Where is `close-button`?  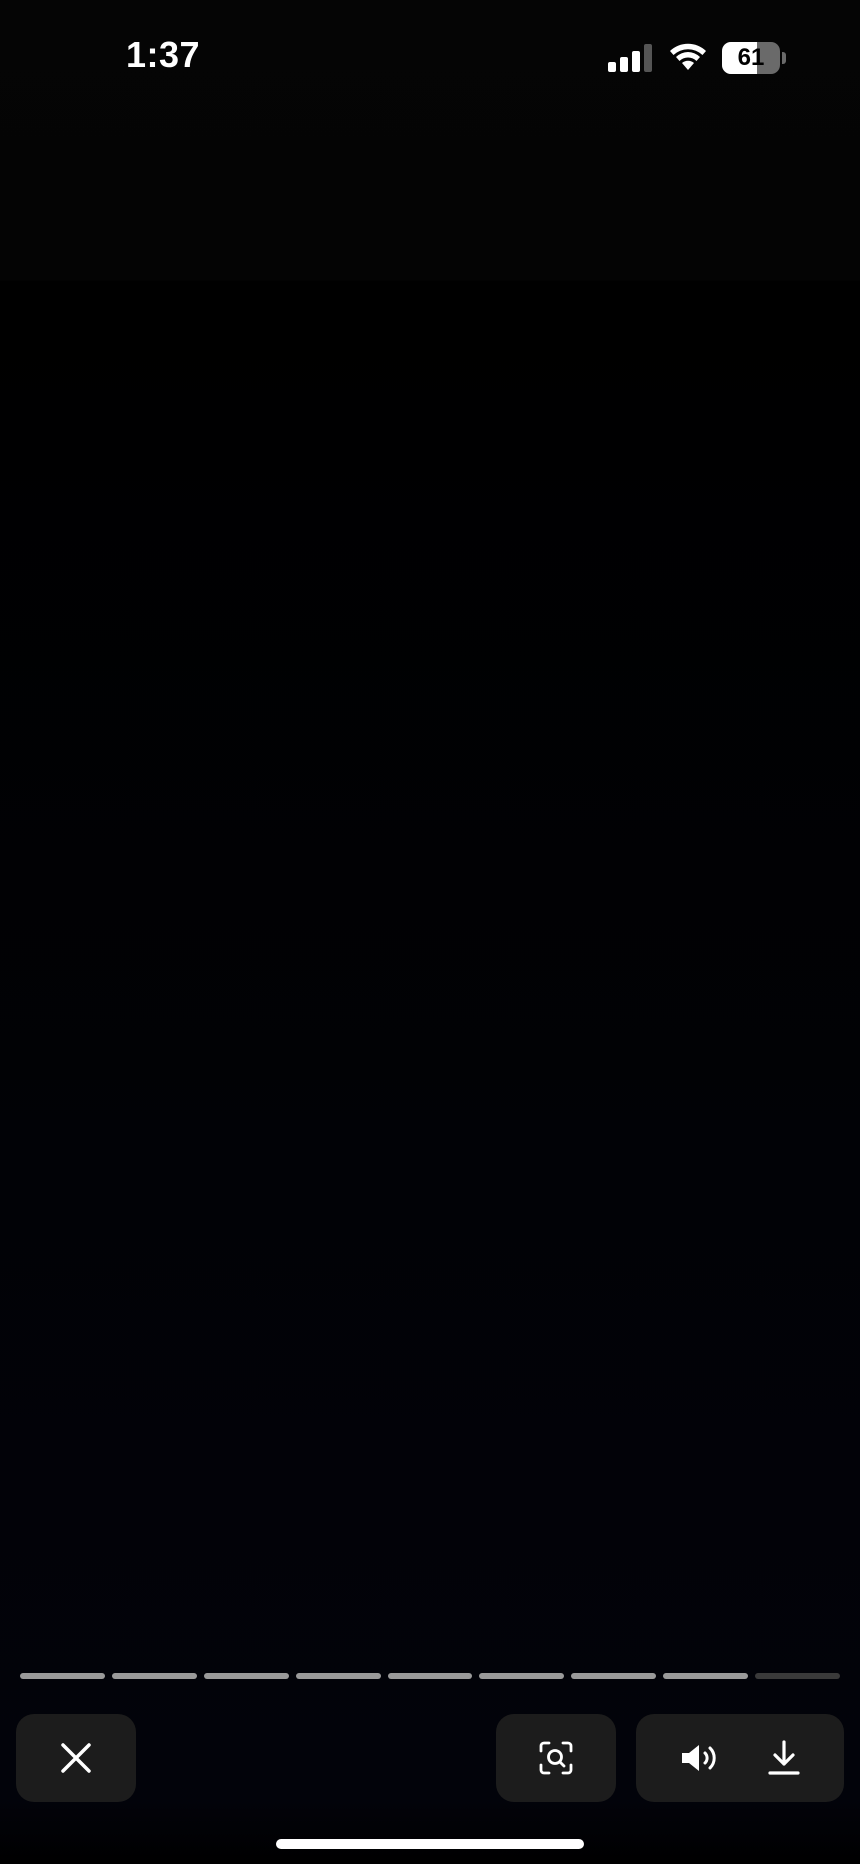 close-button is located at coordinates (76, 1758).